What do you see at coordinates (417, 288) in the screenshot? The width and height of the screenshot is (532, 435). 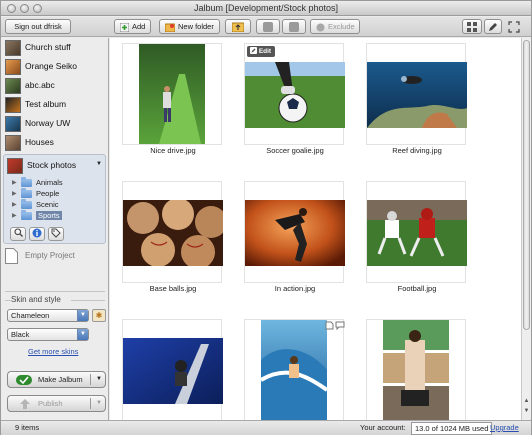 I see `thumbnail-caption: Football.jpg` at bounding box center [417, 288].